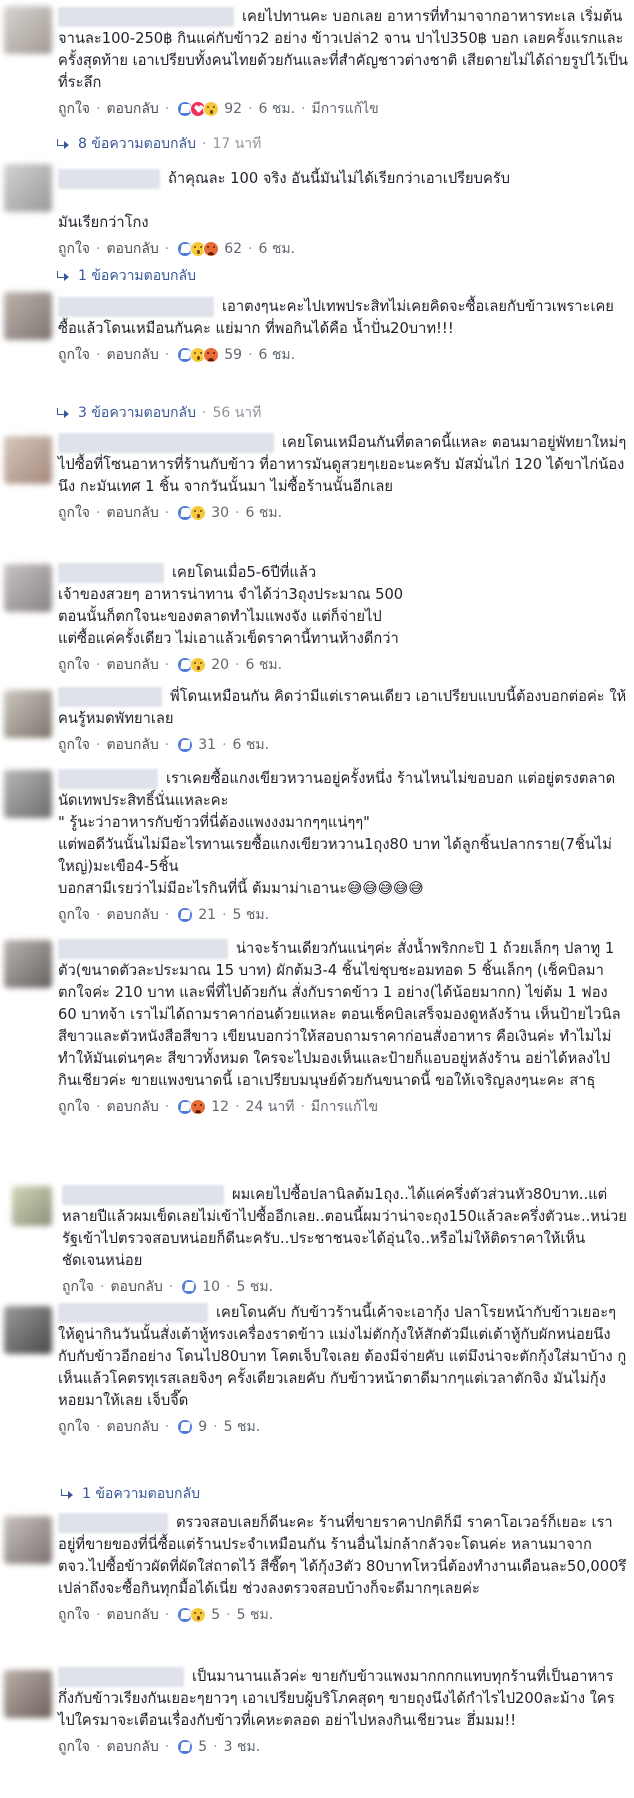 This screenshot has width=634, height=1798. Describe the element at coordinates (220, 665) in the screenshot. I see `reaction-count: 20` at that location.